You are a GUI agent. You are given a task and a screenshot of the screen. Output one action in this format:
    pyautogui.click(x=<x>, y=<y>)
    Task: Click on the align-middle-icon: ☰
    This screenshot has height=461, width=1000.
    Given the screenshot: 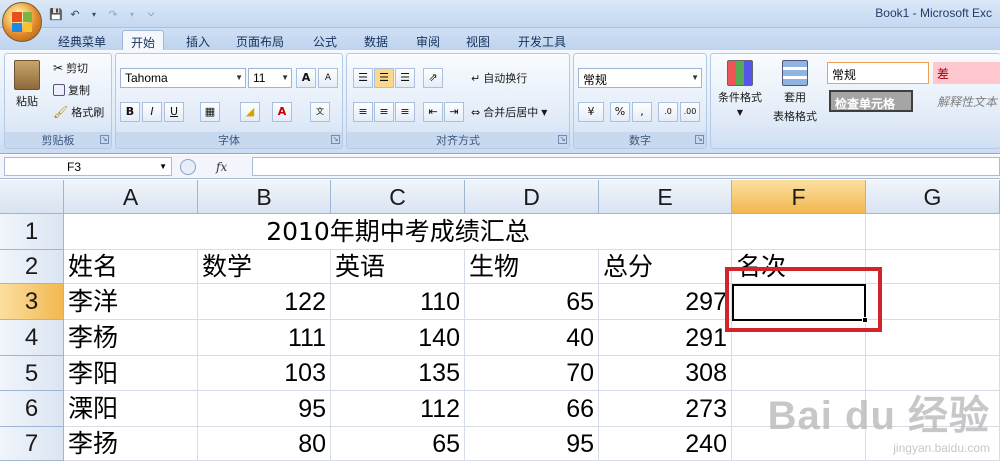 What is the action you would take?
    pyautogui.click(x=384, y=78)
    